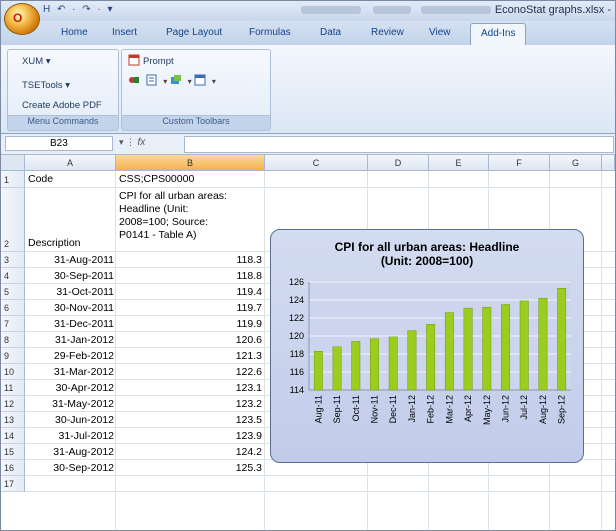  What do you see at coordinates (387, 32) in the screenshot?
I see `tab-review: Review` at bounding box center [387, 32].